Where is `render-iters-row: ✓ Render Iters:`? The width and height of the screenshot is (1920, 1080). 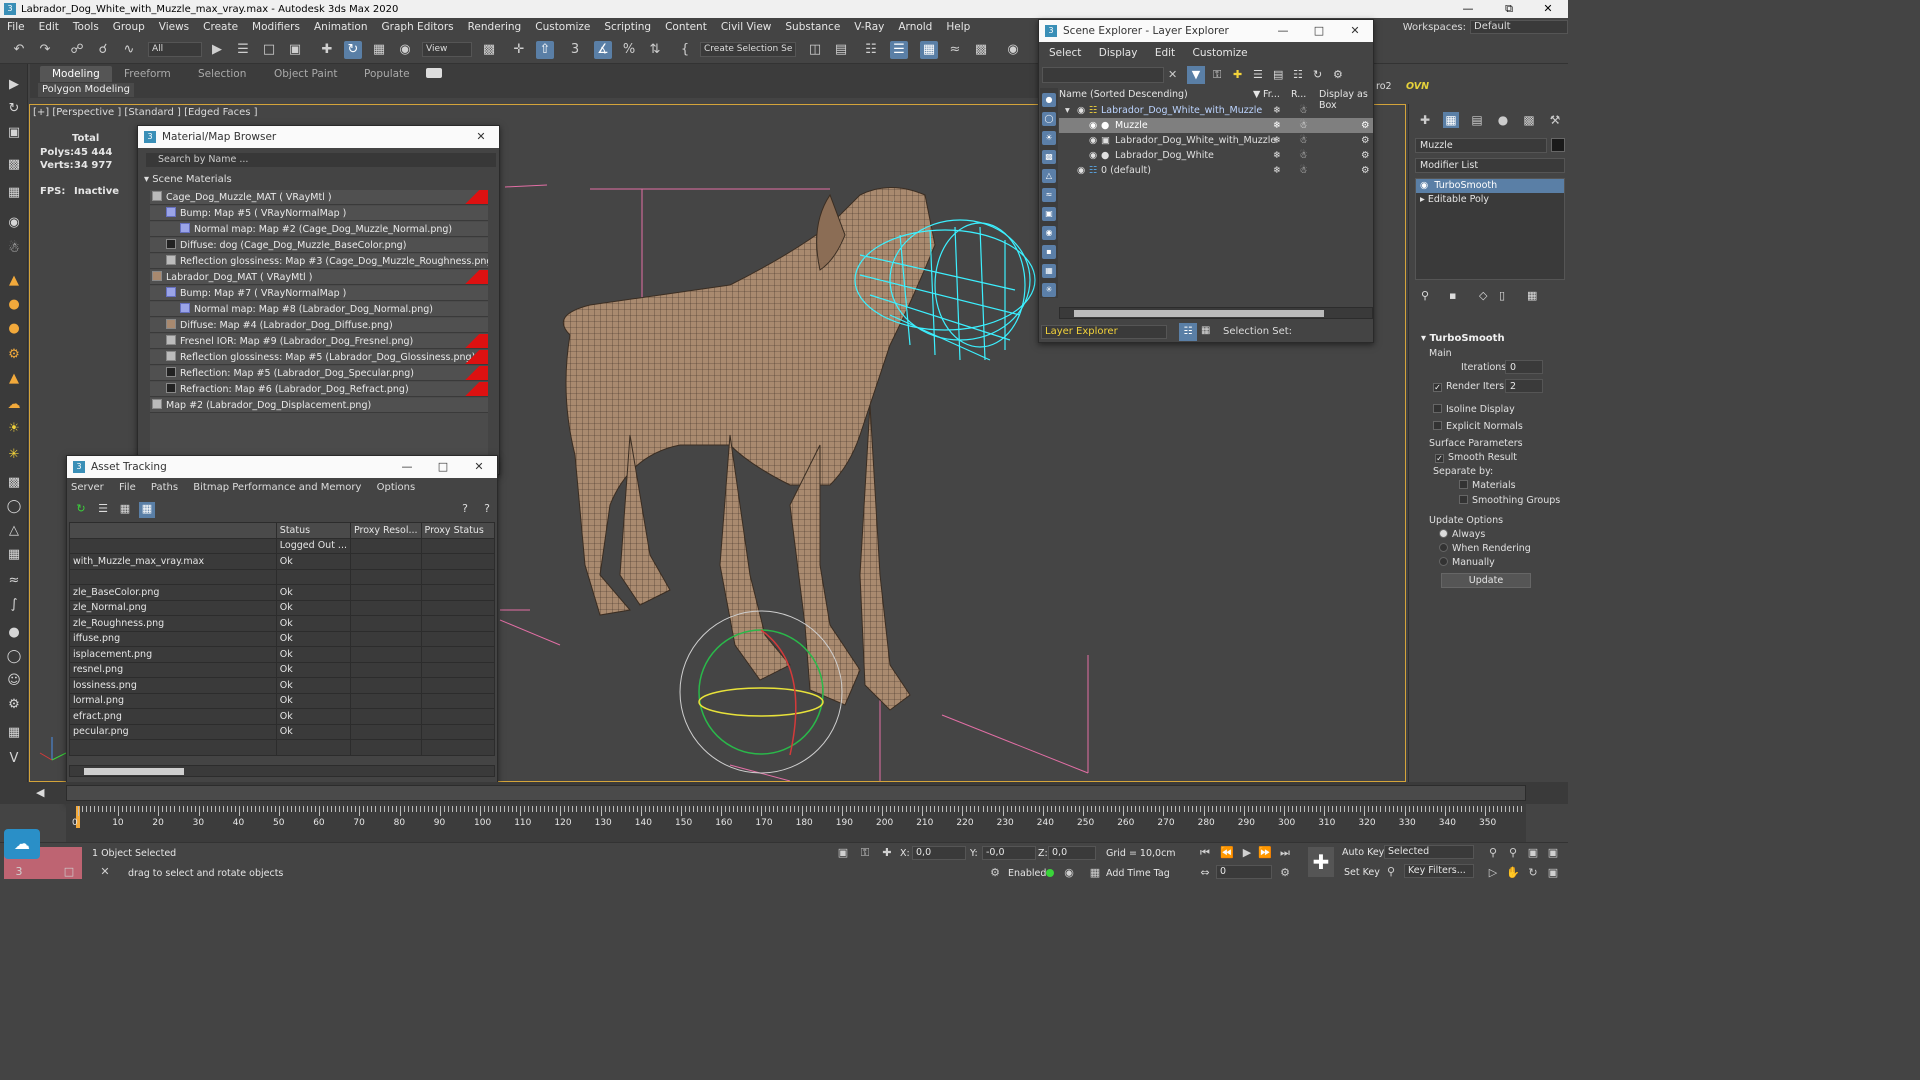 render-iters-row: ✓ Render Iters: is located at coordinates (1470, 386).